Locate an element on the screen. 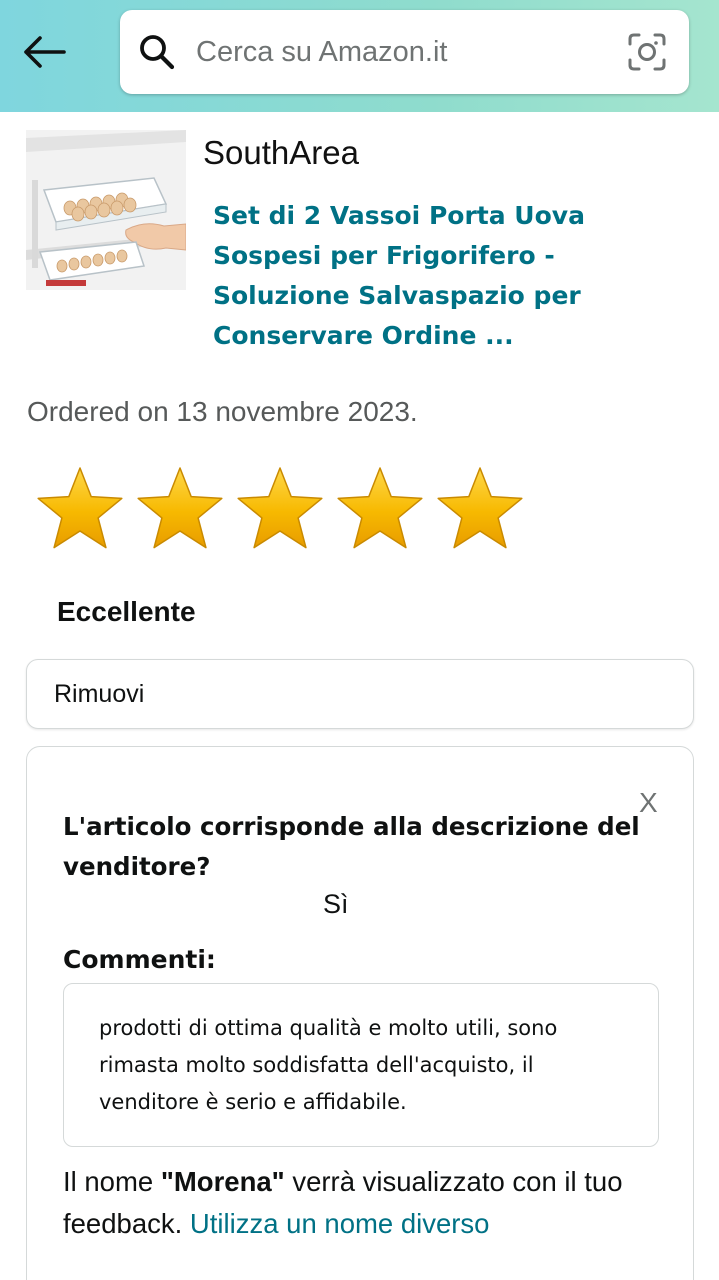 Image resolution: width=719 pixels, height=1280 pixels. top-header is located at coordinates (359, 56).